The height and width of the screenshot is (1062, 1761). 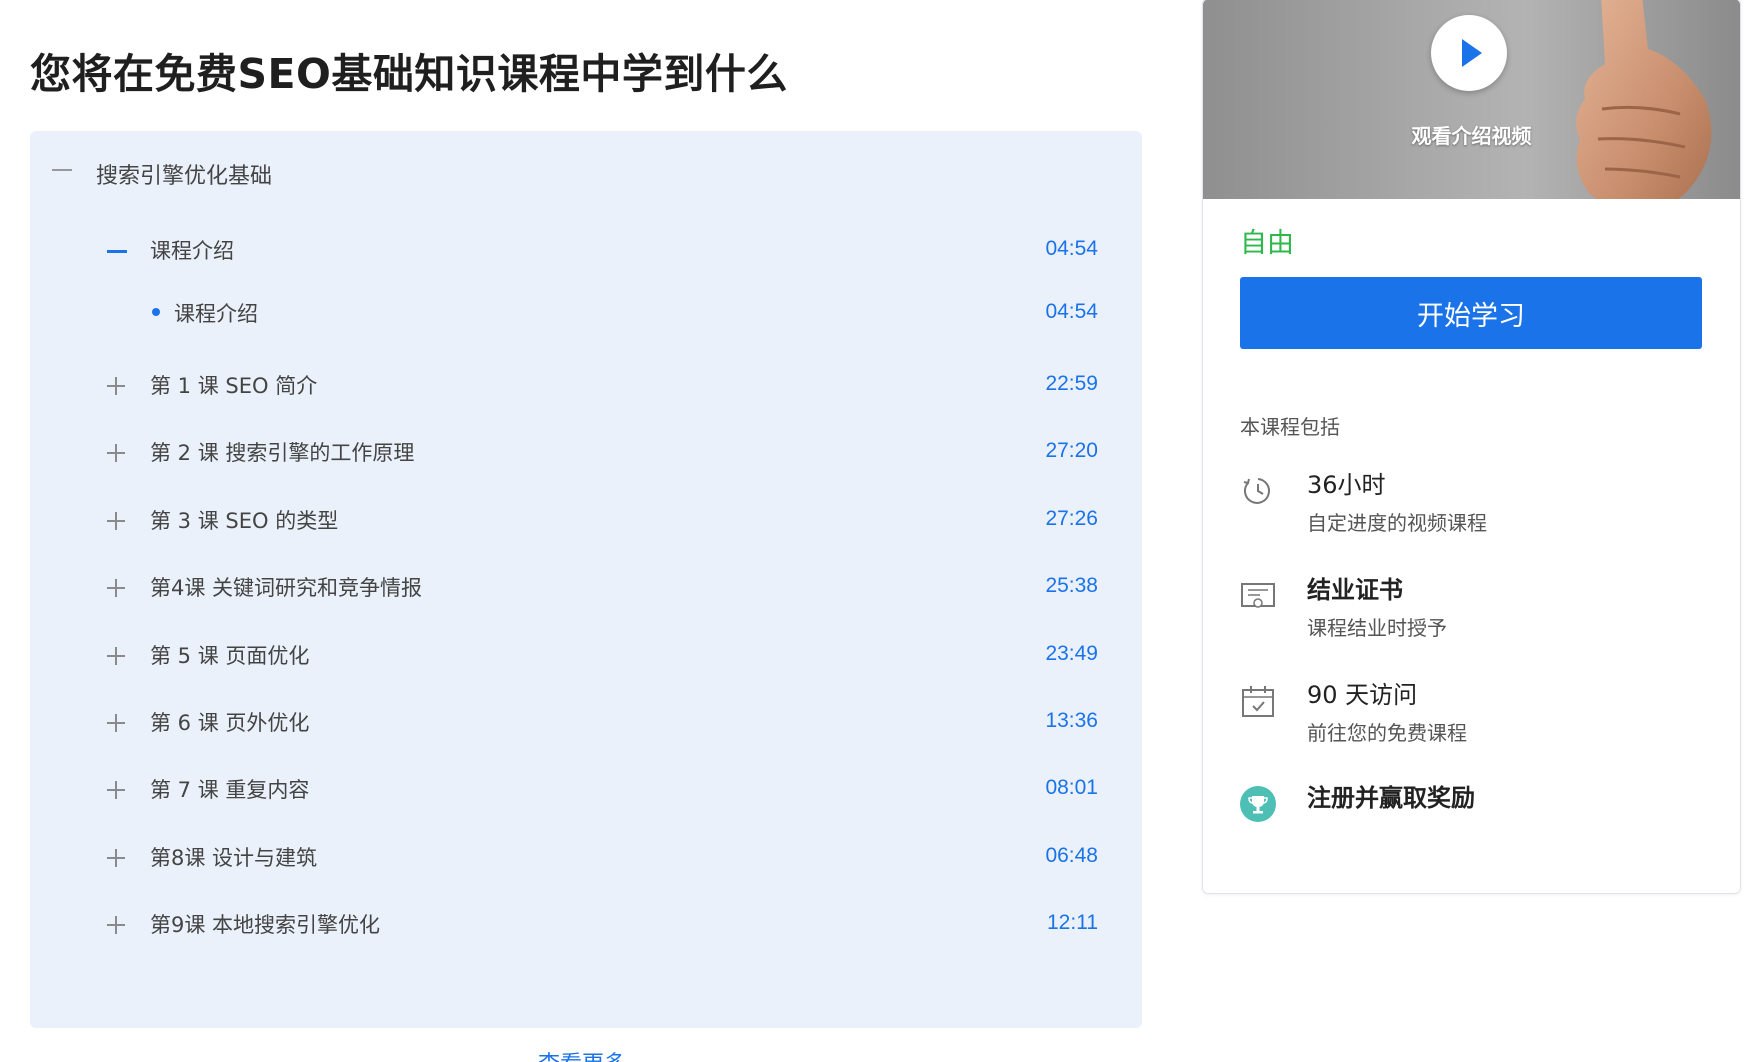 I want to click on lesson-row-7: 第 7 课 重复内容 08:01, so click(x=586, y=782).